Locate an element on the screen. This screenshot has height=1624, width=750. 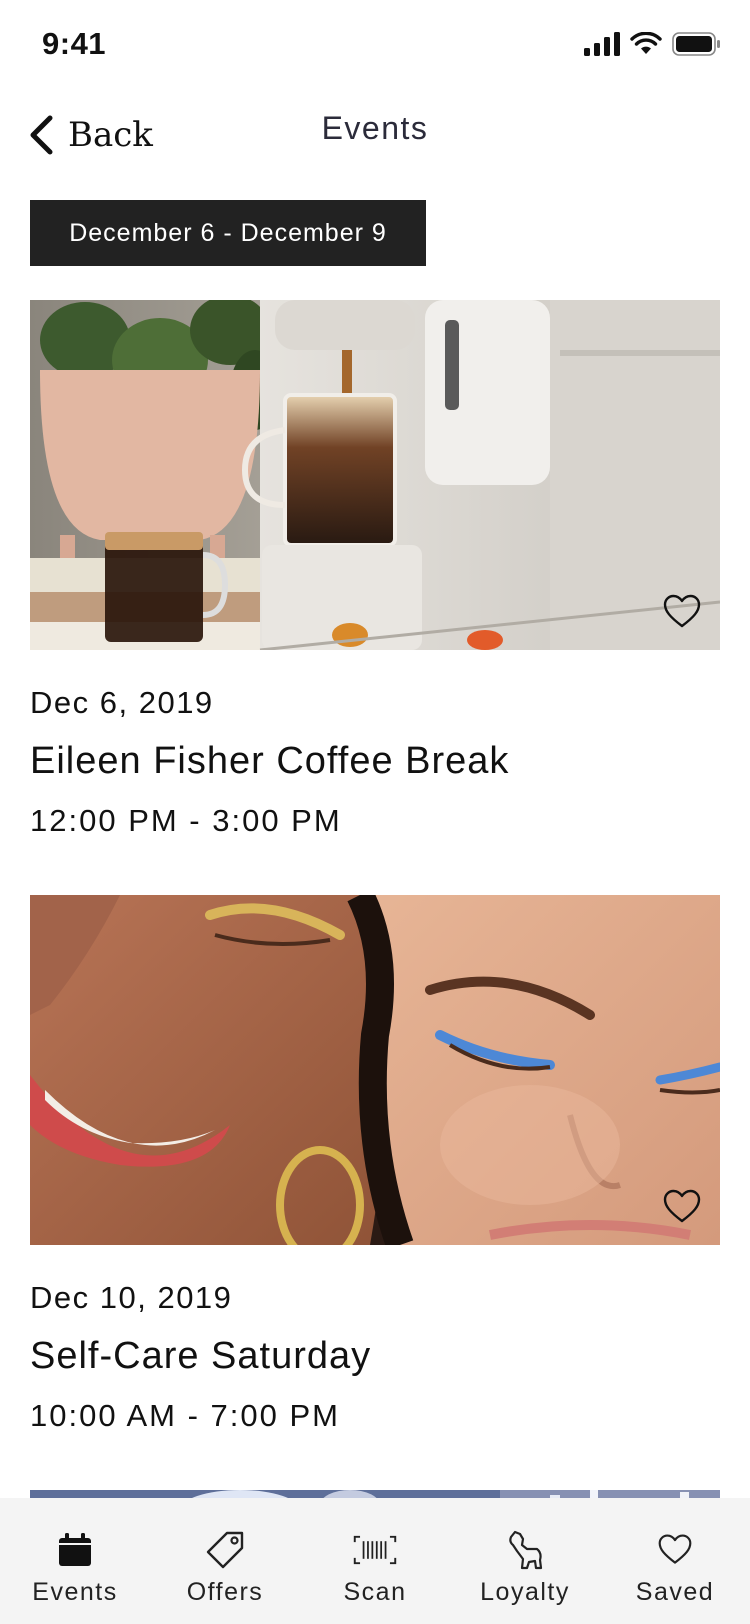
event-title: Eileen Fisher Coffee Break is located at coordinates (269, 761).